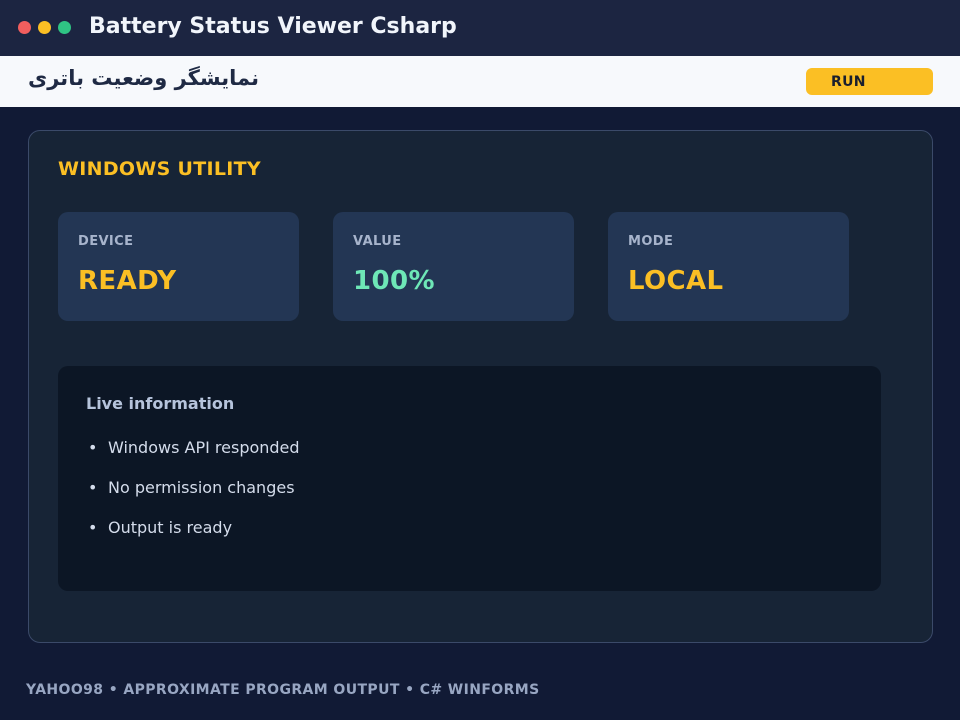  What do you see at coordinates (480, 81) in the screenshot?
I see `subheader: نمایشگر وضعیت باتری RUN` at bounding box center [480, 81].